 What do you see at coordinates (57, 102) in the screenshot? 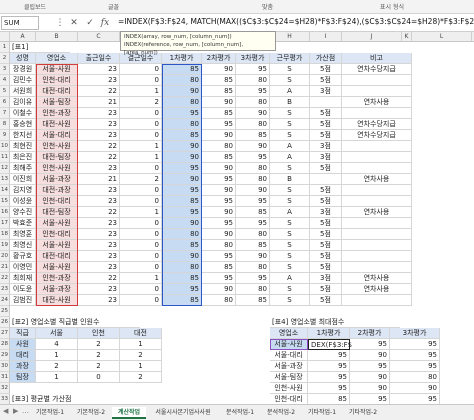
I see `table1-cell: 서울-팀장` at bounding box center [57, 102].